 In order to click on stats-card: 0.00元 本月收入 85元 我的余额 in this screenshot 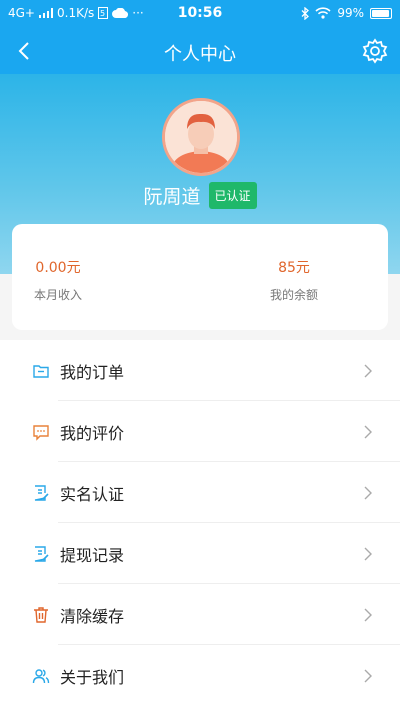, I will do `click(200, 277)`.